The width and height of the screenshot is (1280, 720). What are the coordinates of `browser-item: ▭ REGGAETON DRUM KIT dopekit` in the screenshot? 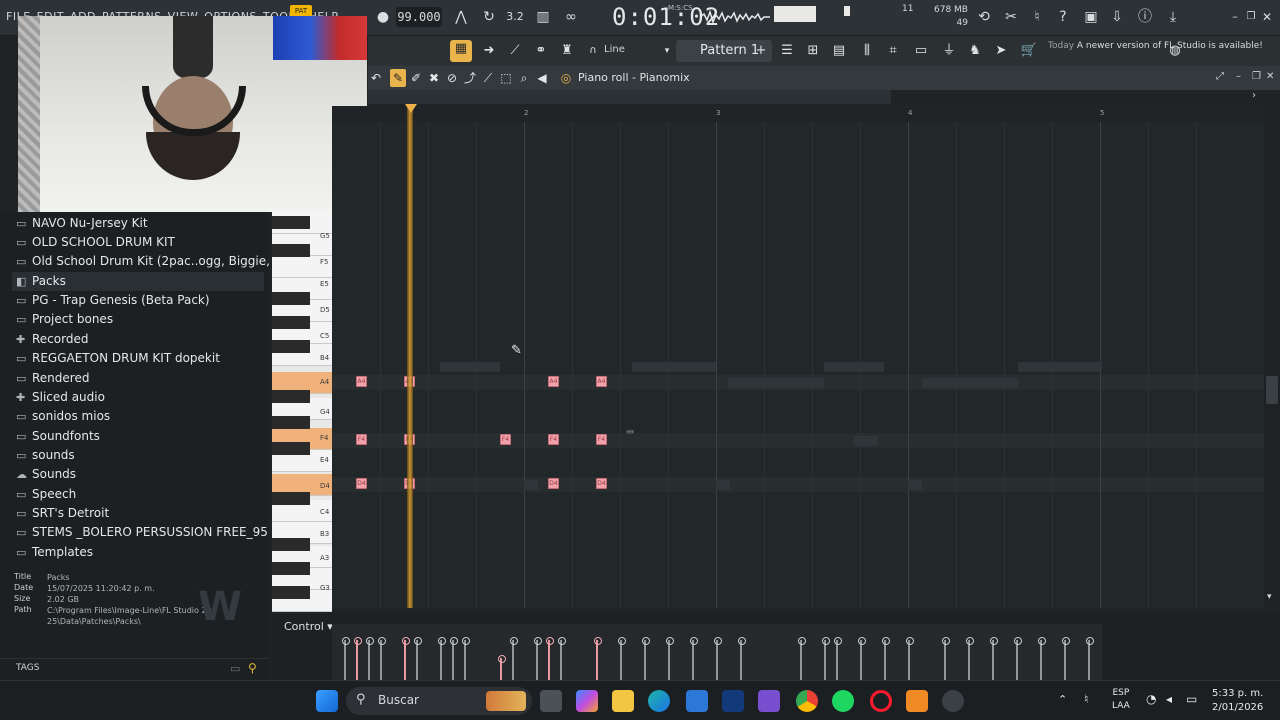 It's located at (118, 358).